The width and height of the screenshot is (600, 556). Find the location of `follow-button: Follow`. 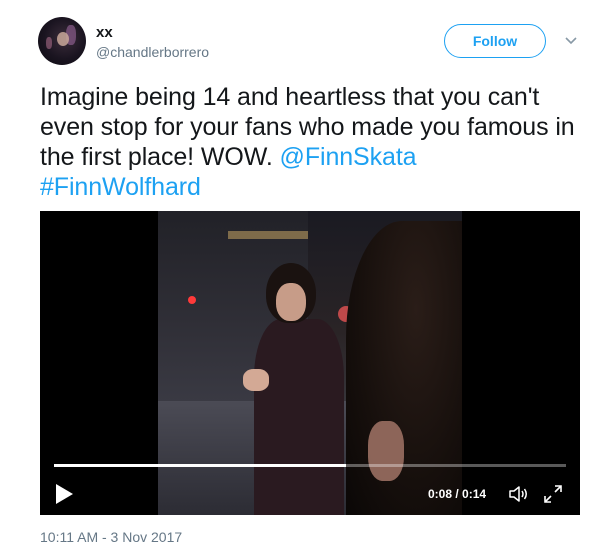

follow-button: Follow is located at coordinates (495, 41).